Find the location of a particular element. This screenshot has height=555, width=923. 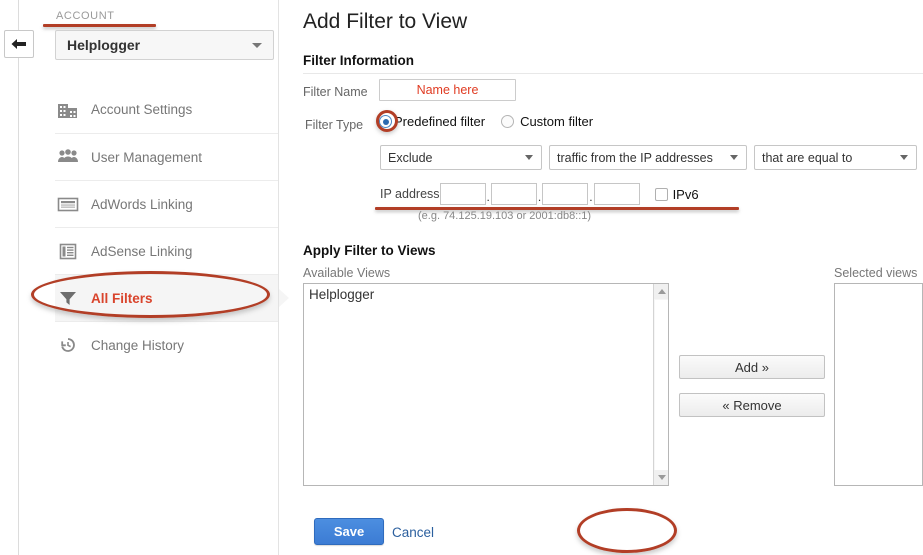

section-heading-filter-information: Filter Information is located at coordinates (358, 60).